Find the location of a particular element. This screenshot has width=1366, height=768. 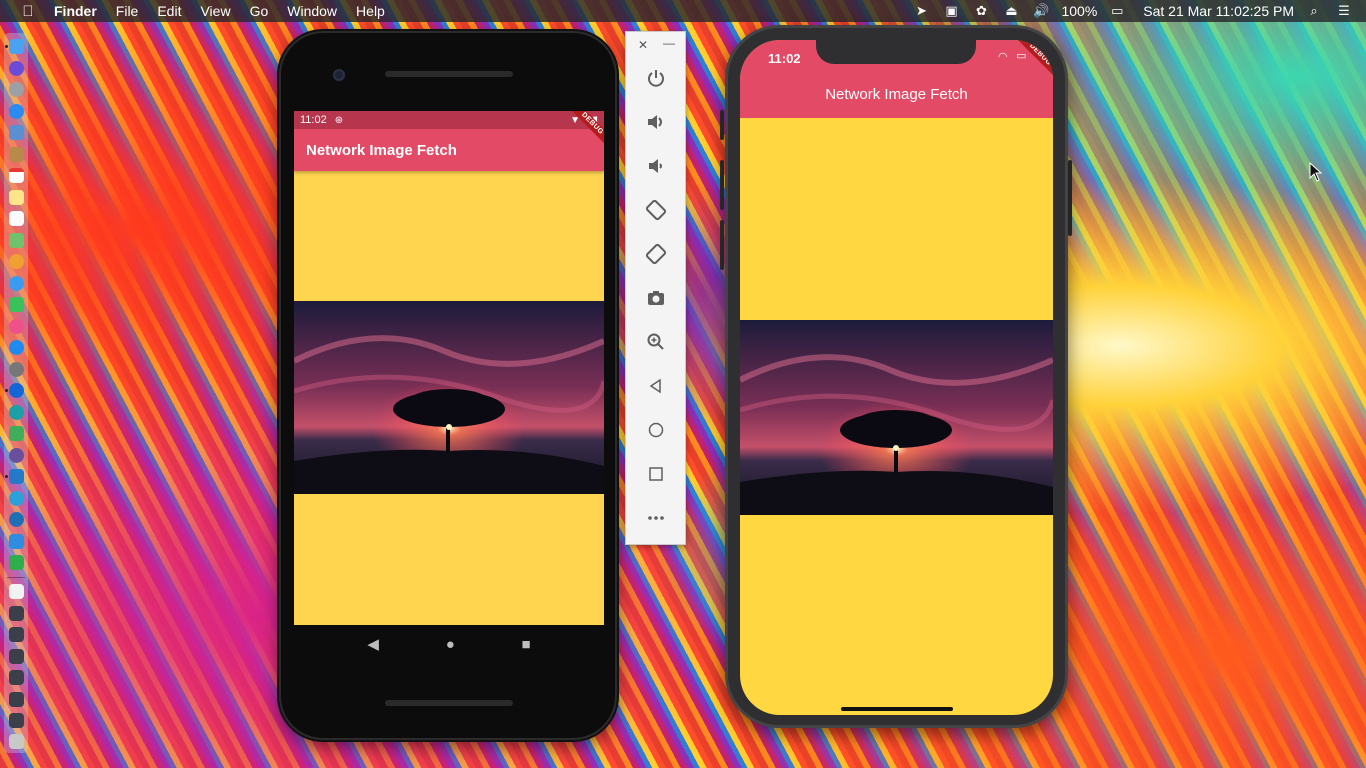

finder-icon is located at coordinates (16, 46).